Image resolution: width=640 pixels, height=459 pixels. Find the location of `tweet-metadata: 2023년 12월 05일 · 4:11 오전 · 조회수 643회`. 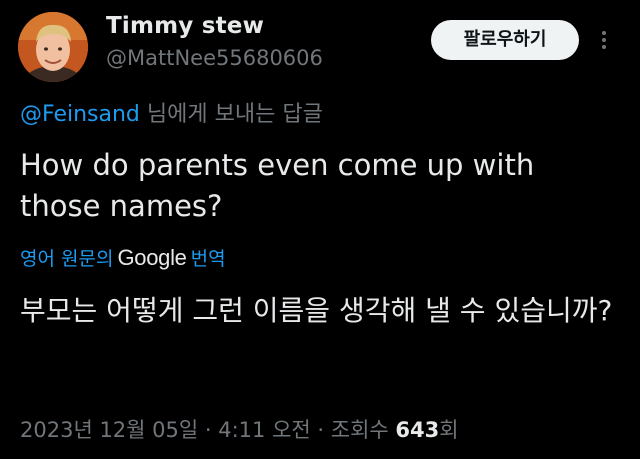

tweet-metadata: 2023년 12월 05일 · 4:11 오전 · 조회수 643회 is located at coordinates (239, 429).